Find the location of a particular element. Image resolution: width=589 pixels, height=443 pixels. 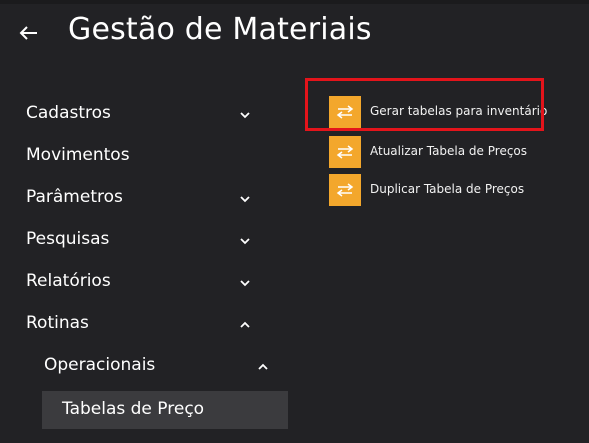

back-button is located at coordinates (29, 33).